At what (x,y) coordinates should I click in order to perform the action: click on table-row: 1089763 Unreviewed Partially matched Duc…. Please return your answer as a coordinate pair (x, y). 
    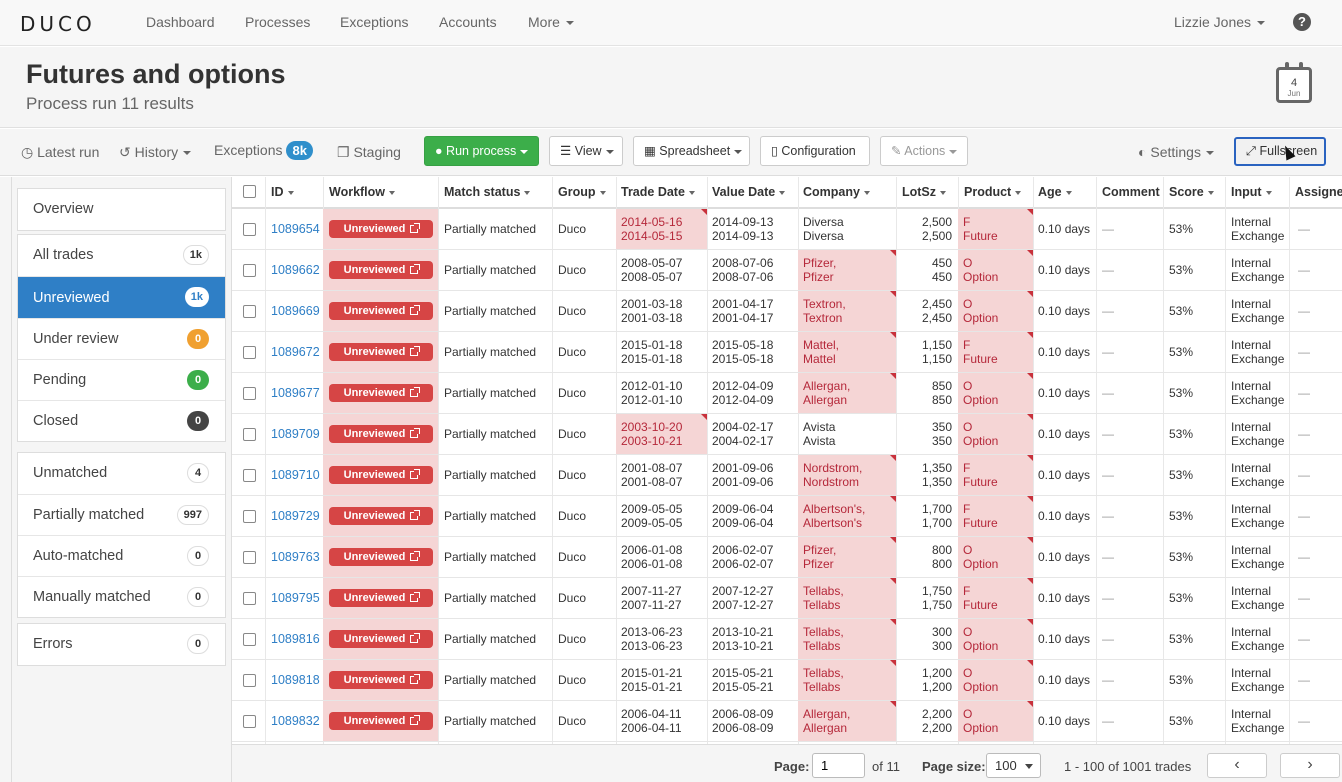
    Looking at the image, I should click on (787, 557).